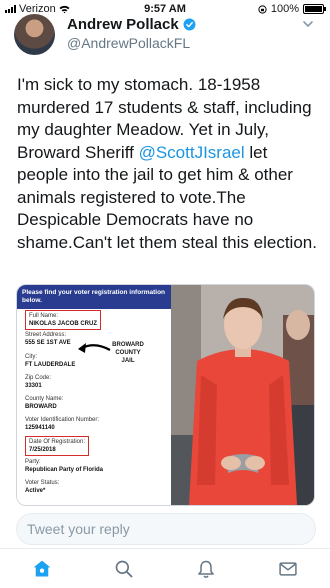 The width and height of the screenshot is (330, 588). I want to click on field-label: Street Address:, so click(46, 335).